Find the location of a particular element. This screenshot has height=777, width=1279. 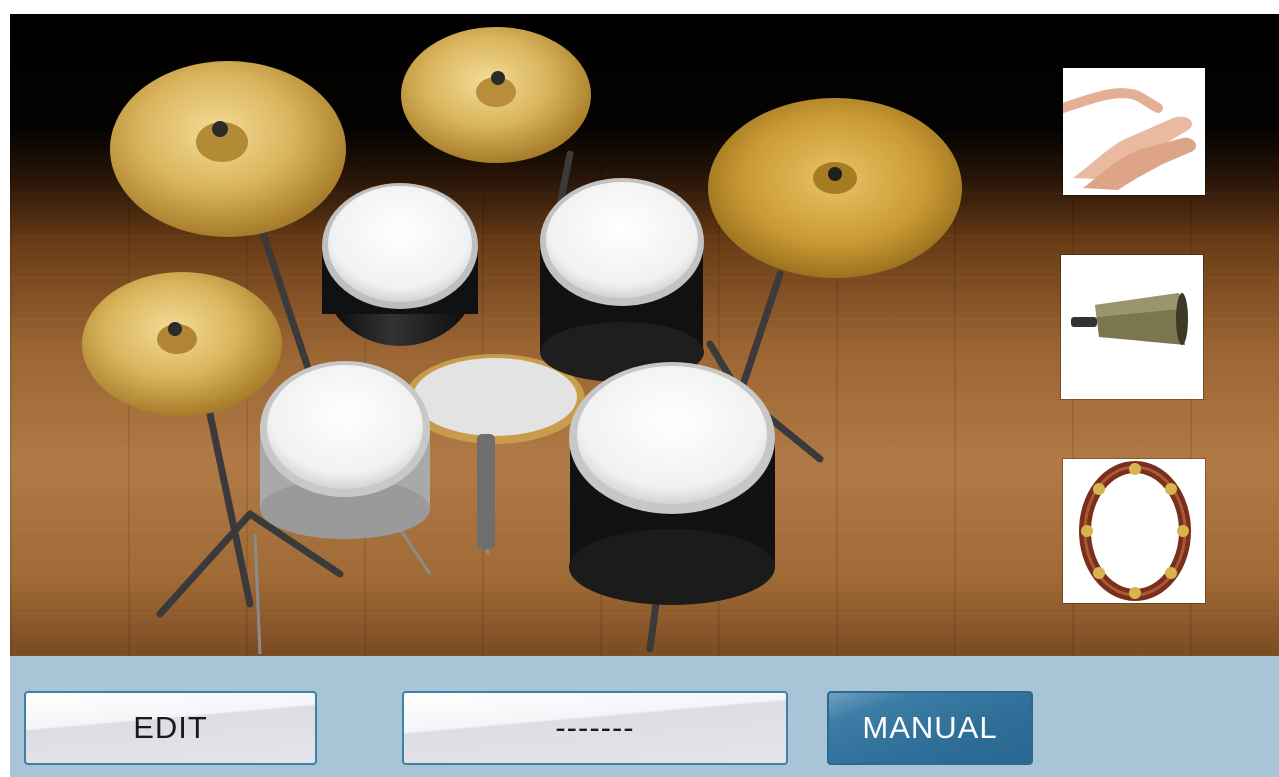

hand-clap-icon is located at coordinates (1130, 139).